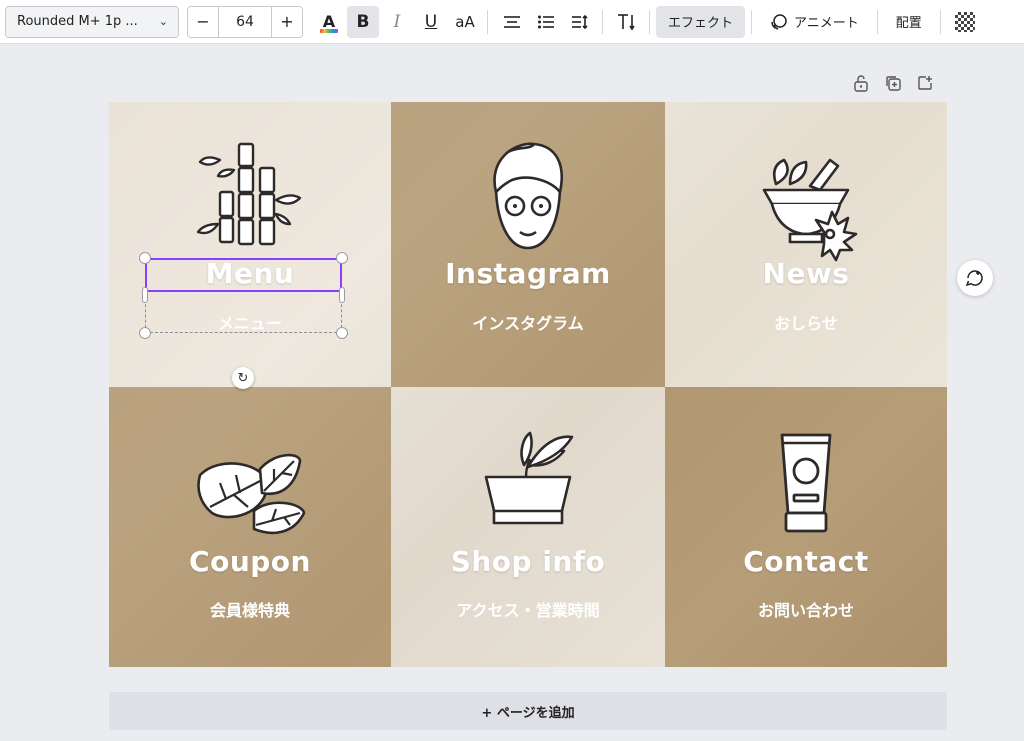  Describe the element at coordinates (145, 258) in the screenshot. I see `resize-handle-top-left` at that location.